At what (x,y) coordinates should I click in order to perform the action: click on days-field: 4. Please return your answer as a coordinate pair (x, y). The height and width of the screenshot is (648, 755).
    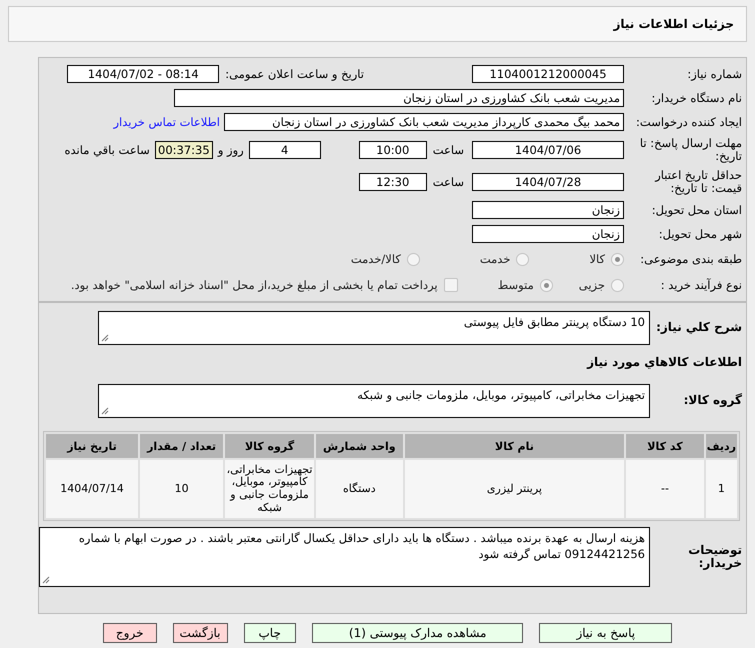
    Looking at the image, I should click on (284, 150).